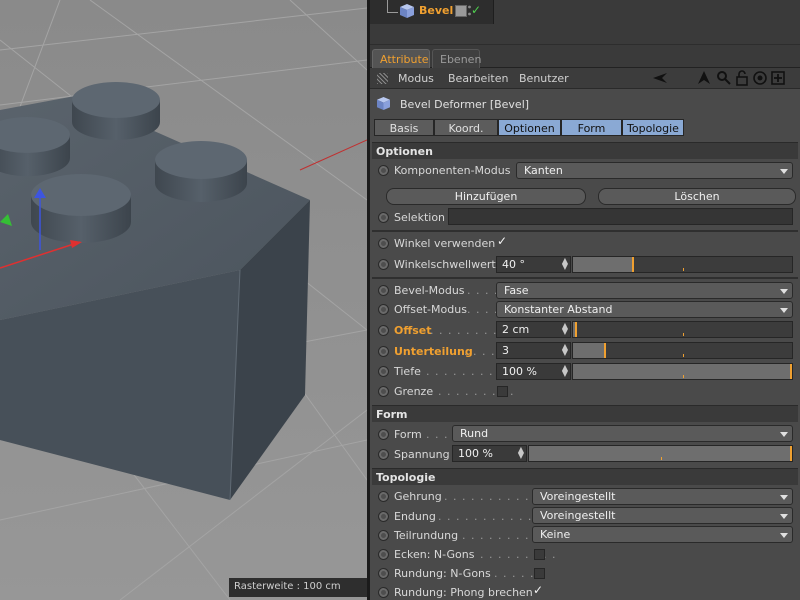 This screenshot has height=600, width=800. Describe the element at coordinates (483, 309) in the screenshot. I see `leader-dots: . . . .` at that location.